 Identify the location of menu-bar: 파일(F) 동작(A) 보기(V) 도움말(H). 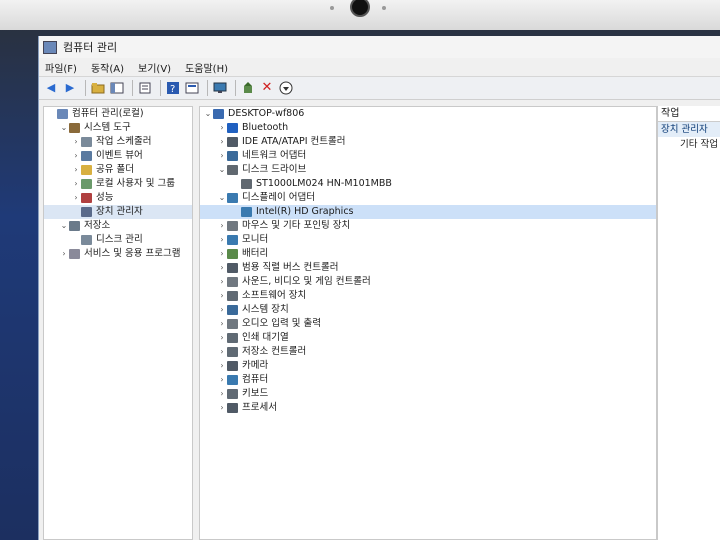
(379, 67).